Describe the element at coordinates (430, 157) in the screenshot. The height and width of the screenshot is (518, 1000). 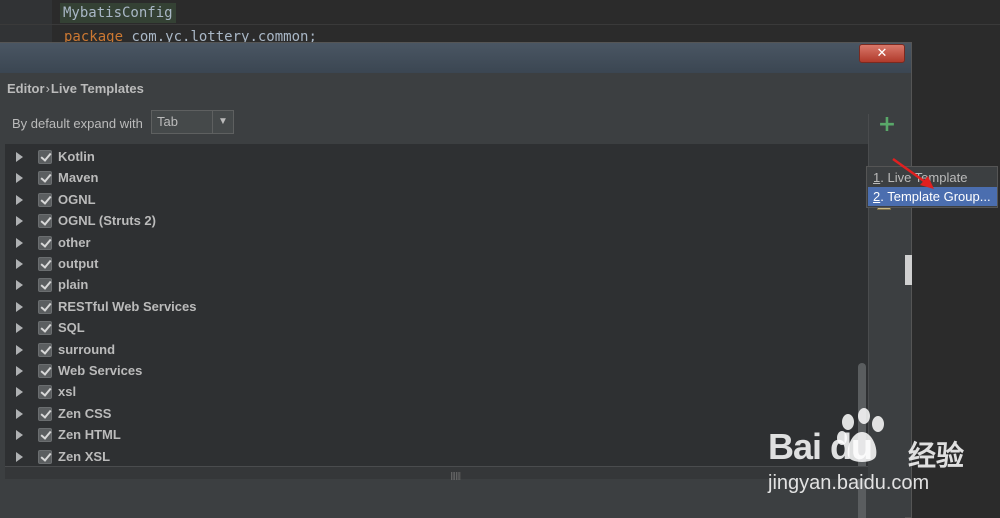
I see `tree-row: Kotlin` at that location.